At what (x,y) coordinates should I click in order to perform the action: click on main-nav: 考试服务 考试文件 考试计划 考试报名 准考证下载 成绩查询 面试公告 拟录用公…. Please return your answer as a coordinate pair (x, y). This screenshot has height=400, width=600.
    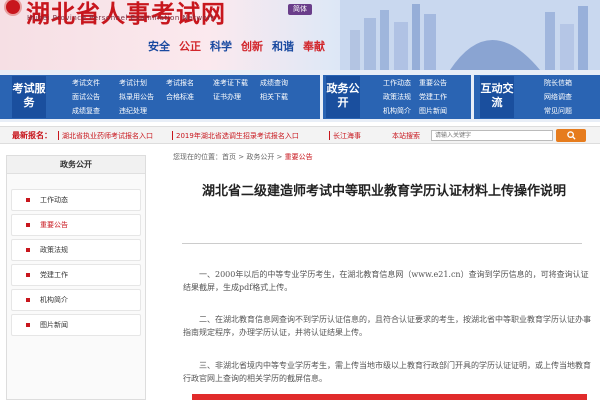
    Looking at the image, I should click on (300, 96).